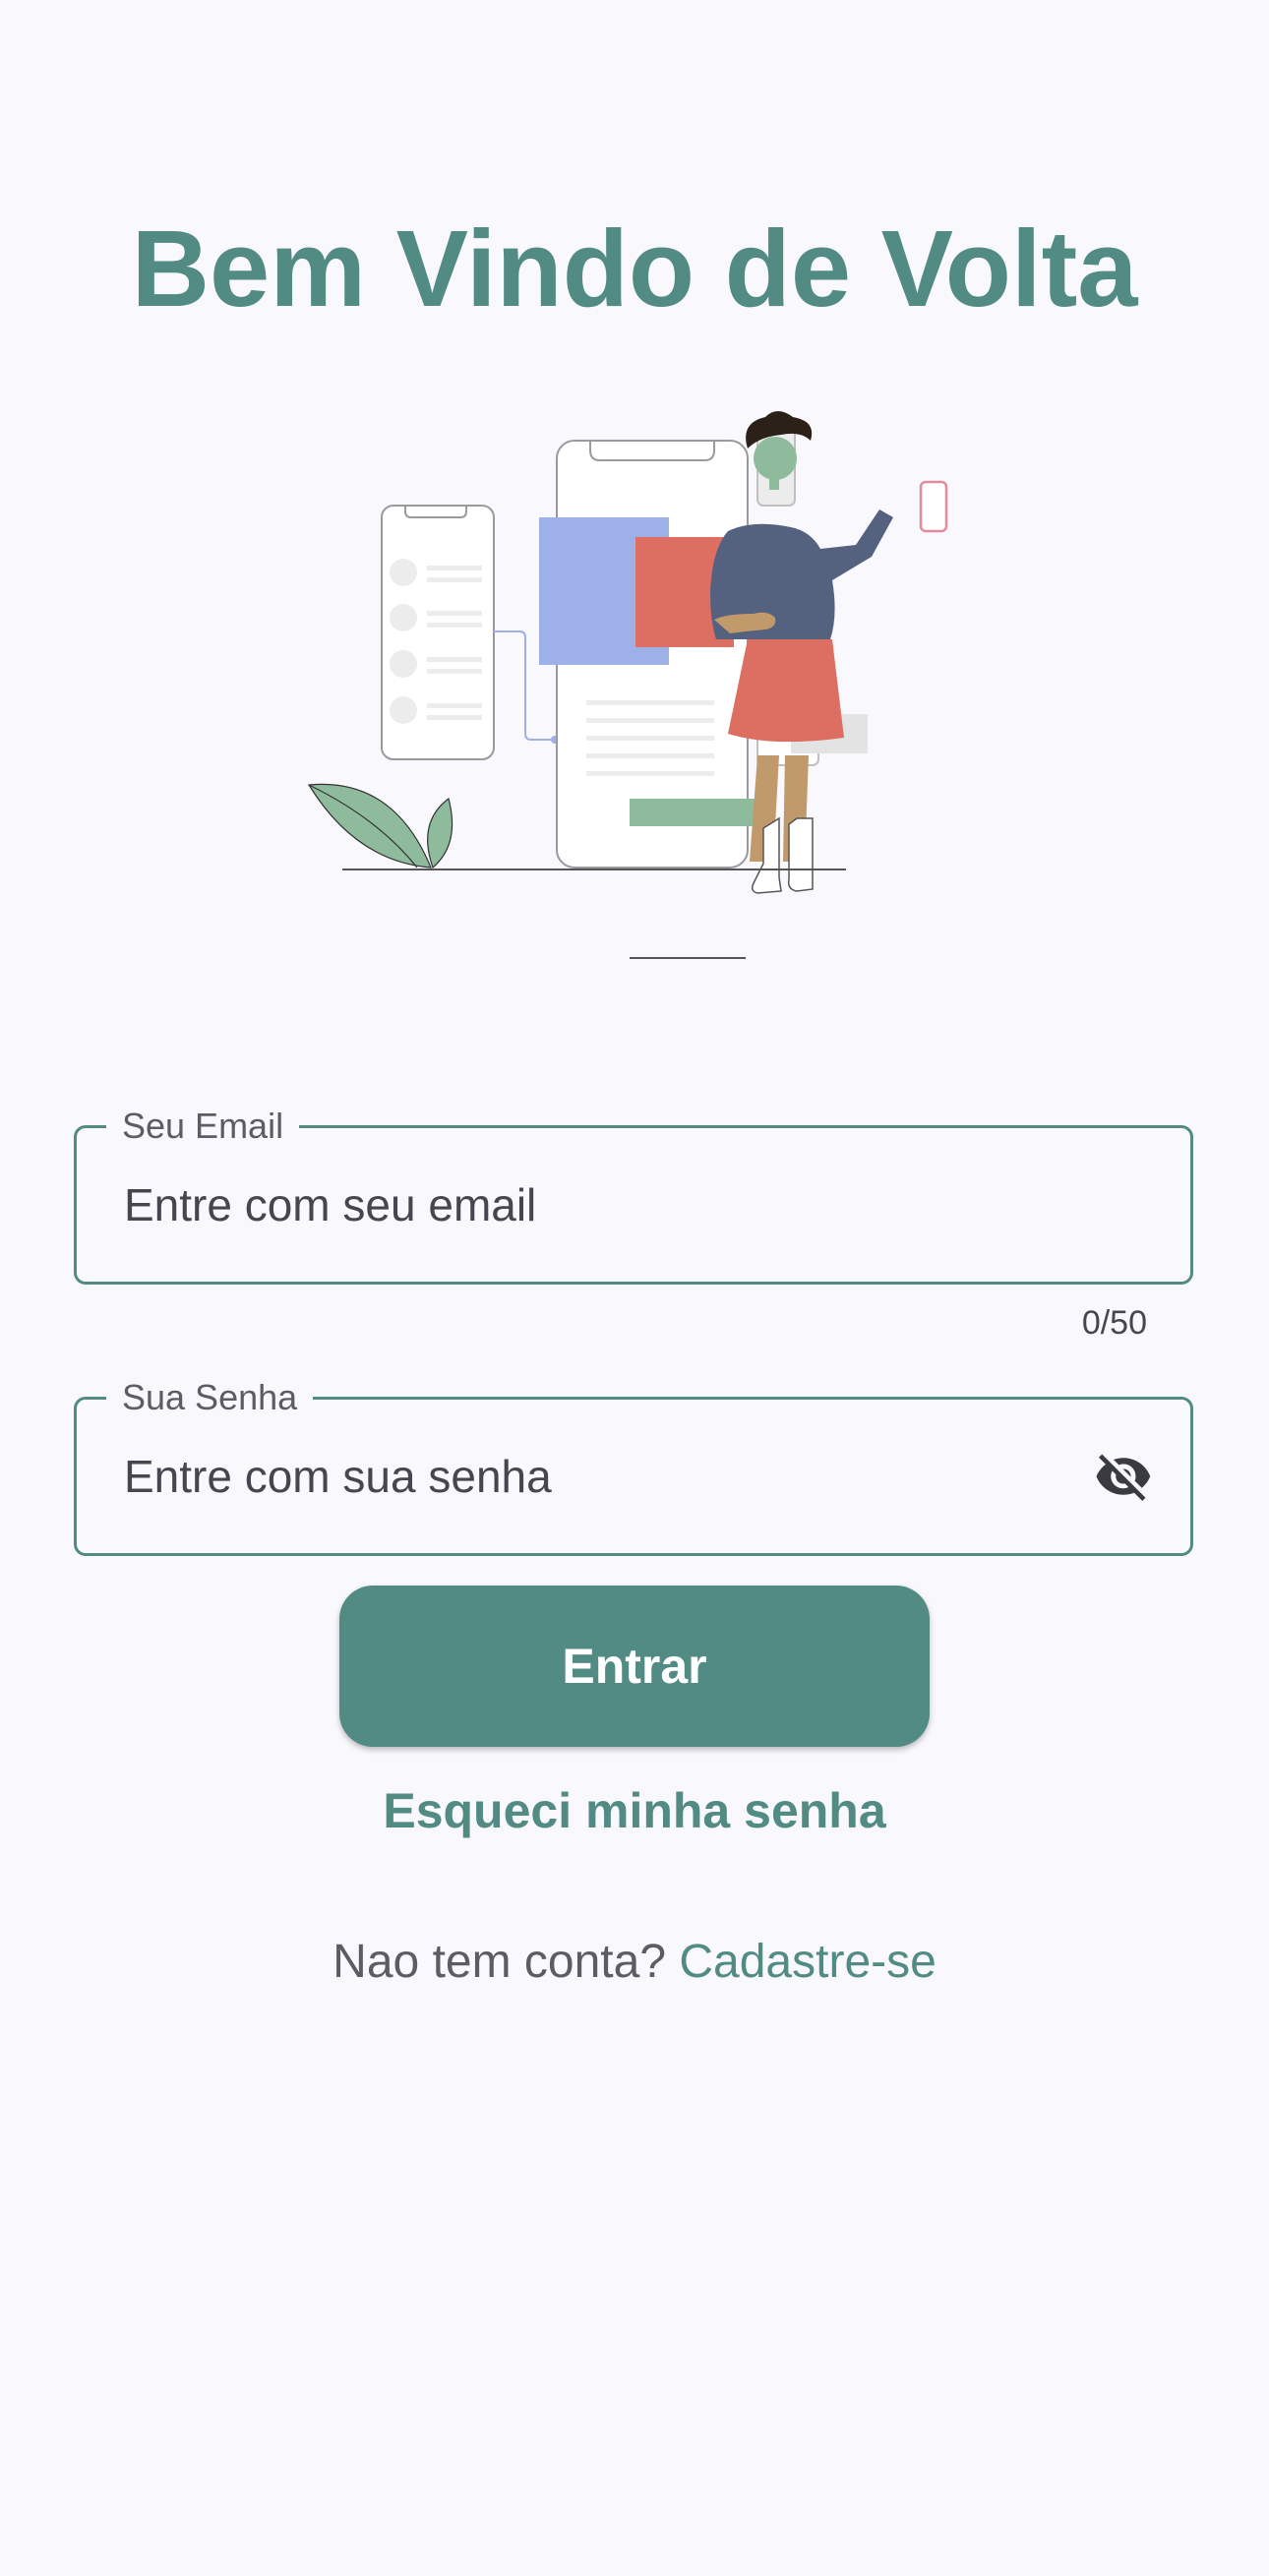  What do you see at coordinates (1114, 1323) in the screenshot?
I see `email-char-counter: 0/50` at bounding box center [1114, 1323].